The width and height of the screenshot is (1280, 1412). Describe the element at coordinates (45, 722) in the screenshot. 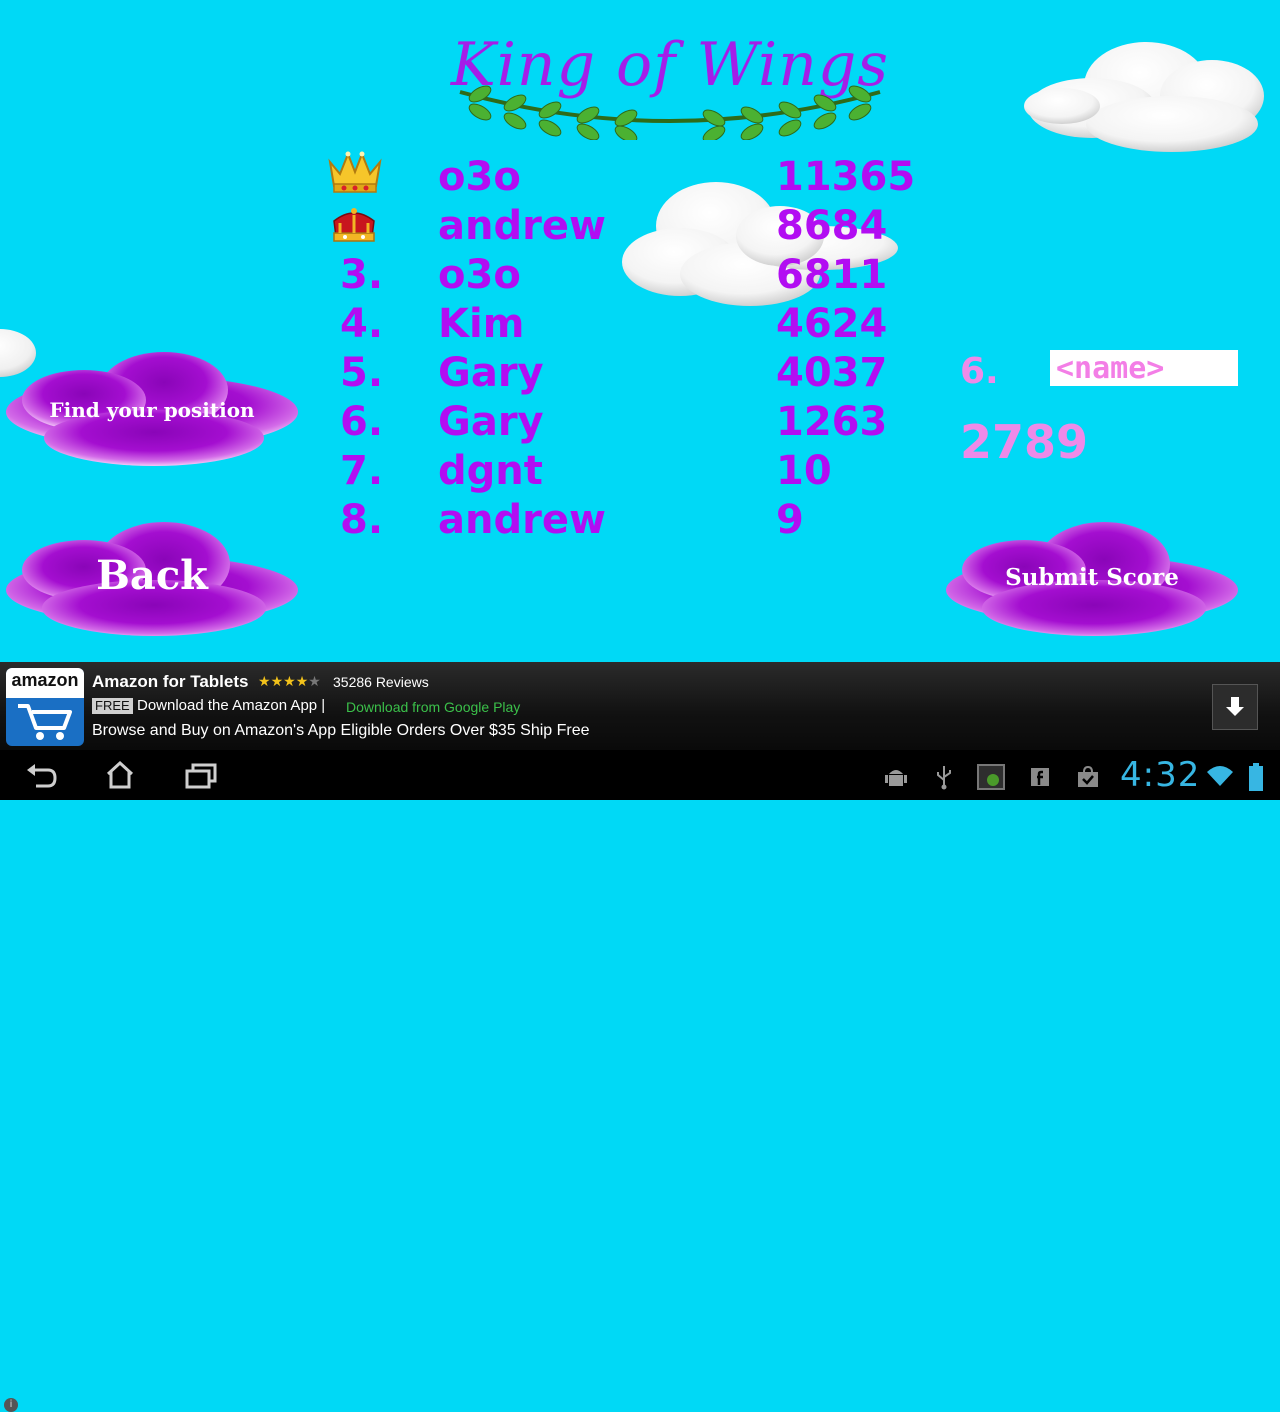

I see `shopping-cart-icon` at that location.